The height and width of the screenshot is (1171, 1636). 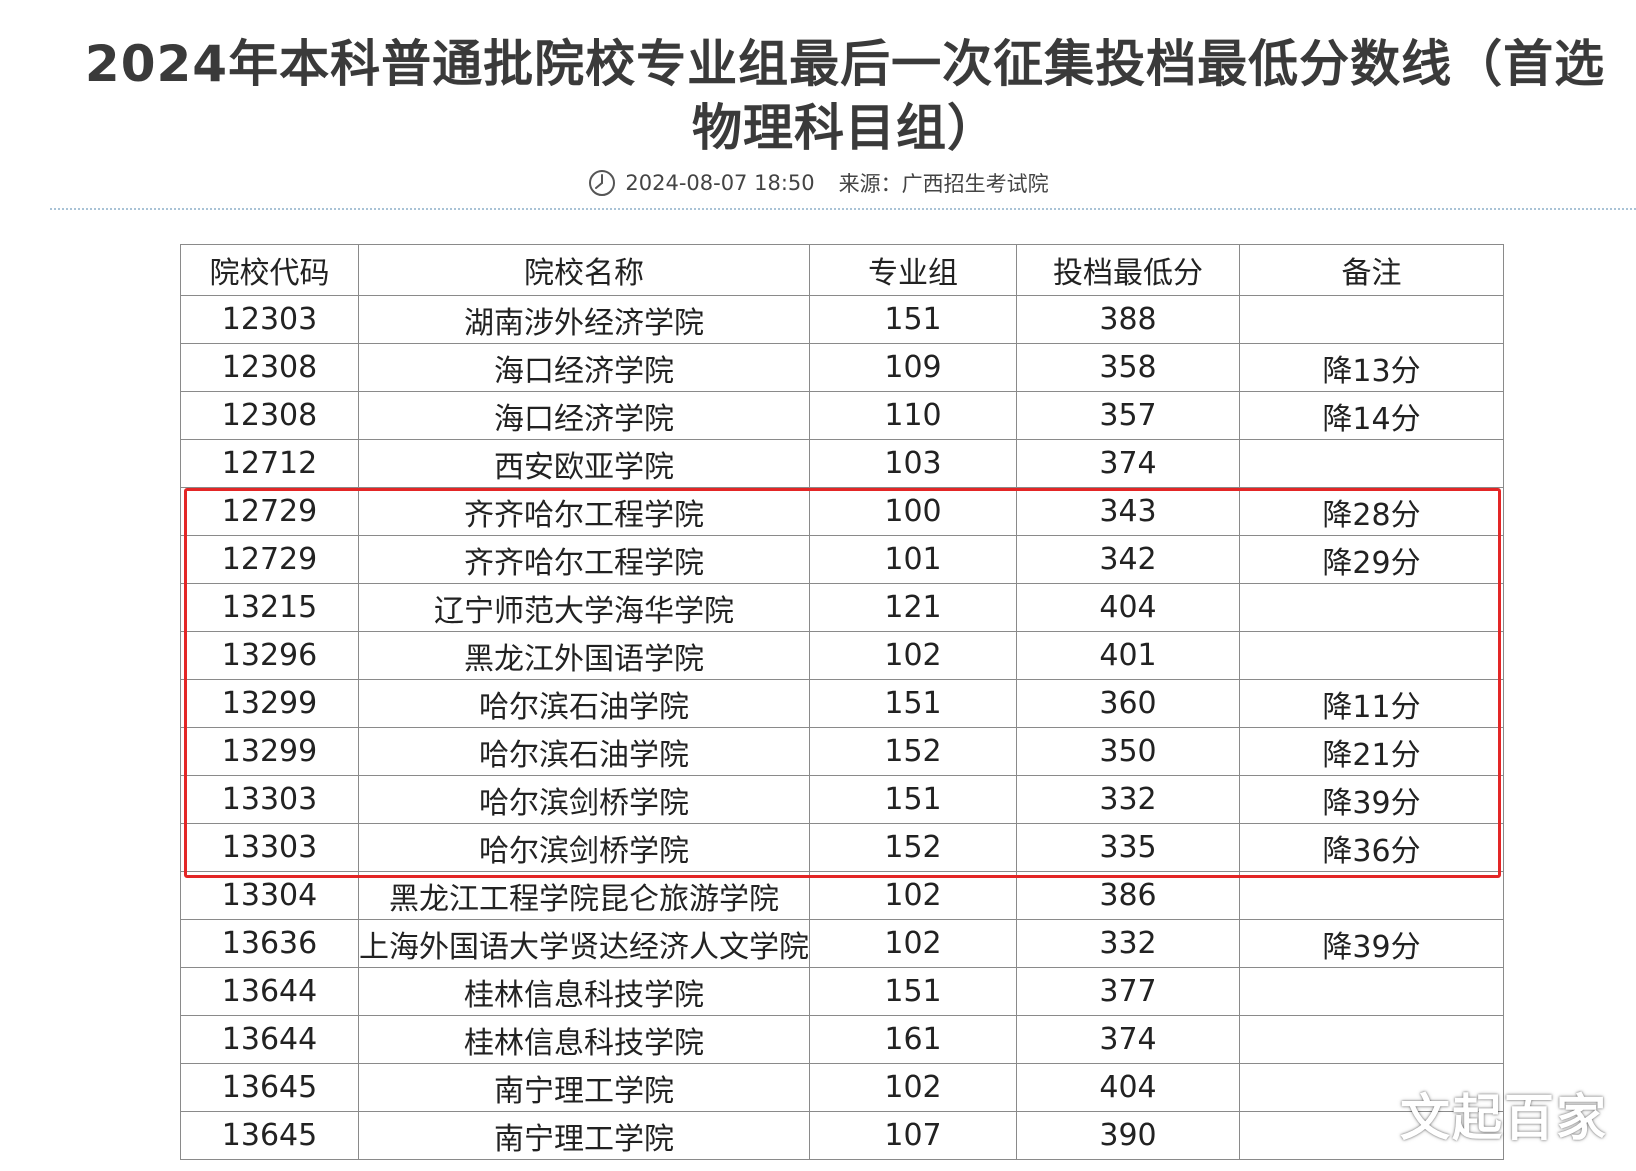 I want to click on table-row: 13645 南宁理工学院 102 404, so click(x=842, y=1087).